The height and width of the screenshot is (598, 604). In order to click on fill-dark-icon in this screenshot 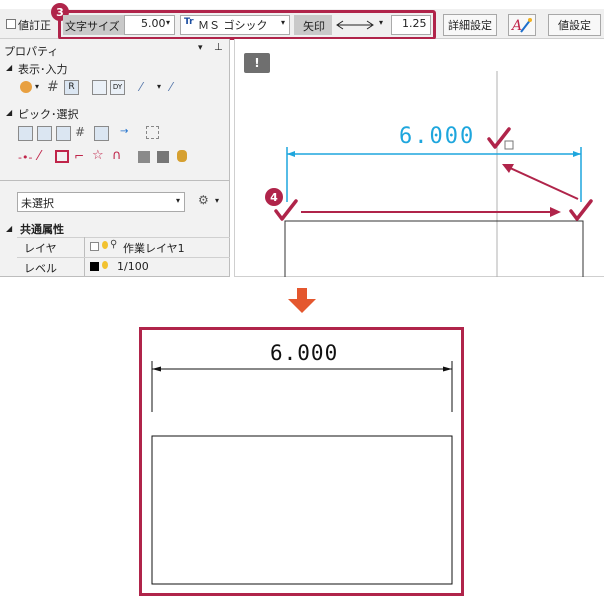, I will do `click(163, 157)`.